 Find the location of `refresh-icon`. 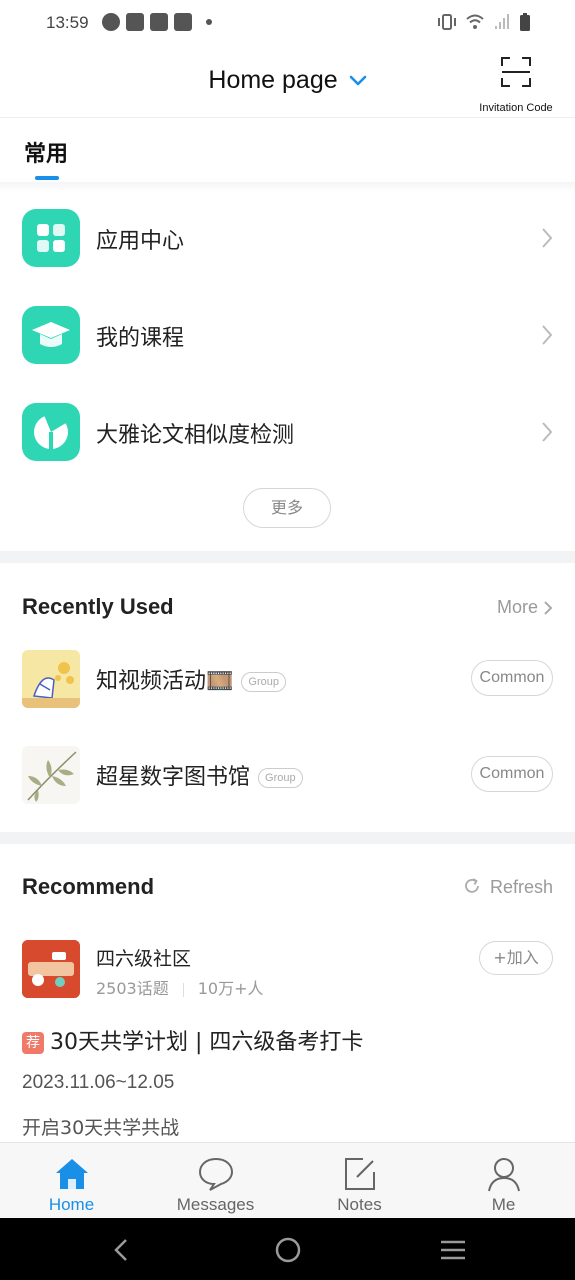

refresh-icon is located at coordinates (472, 885).